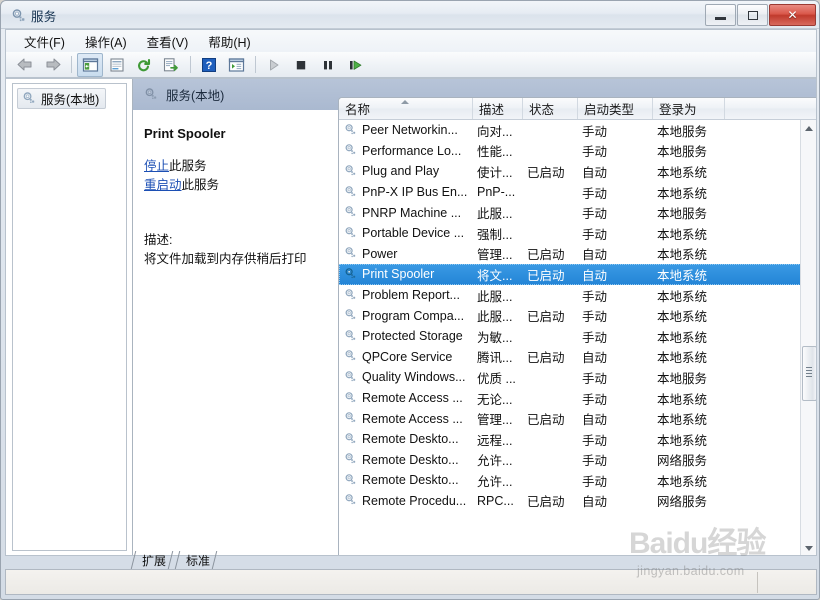 The width and height of the screenshot is (820, 600). I want to click on pause-service-icon, so click(328, 65).